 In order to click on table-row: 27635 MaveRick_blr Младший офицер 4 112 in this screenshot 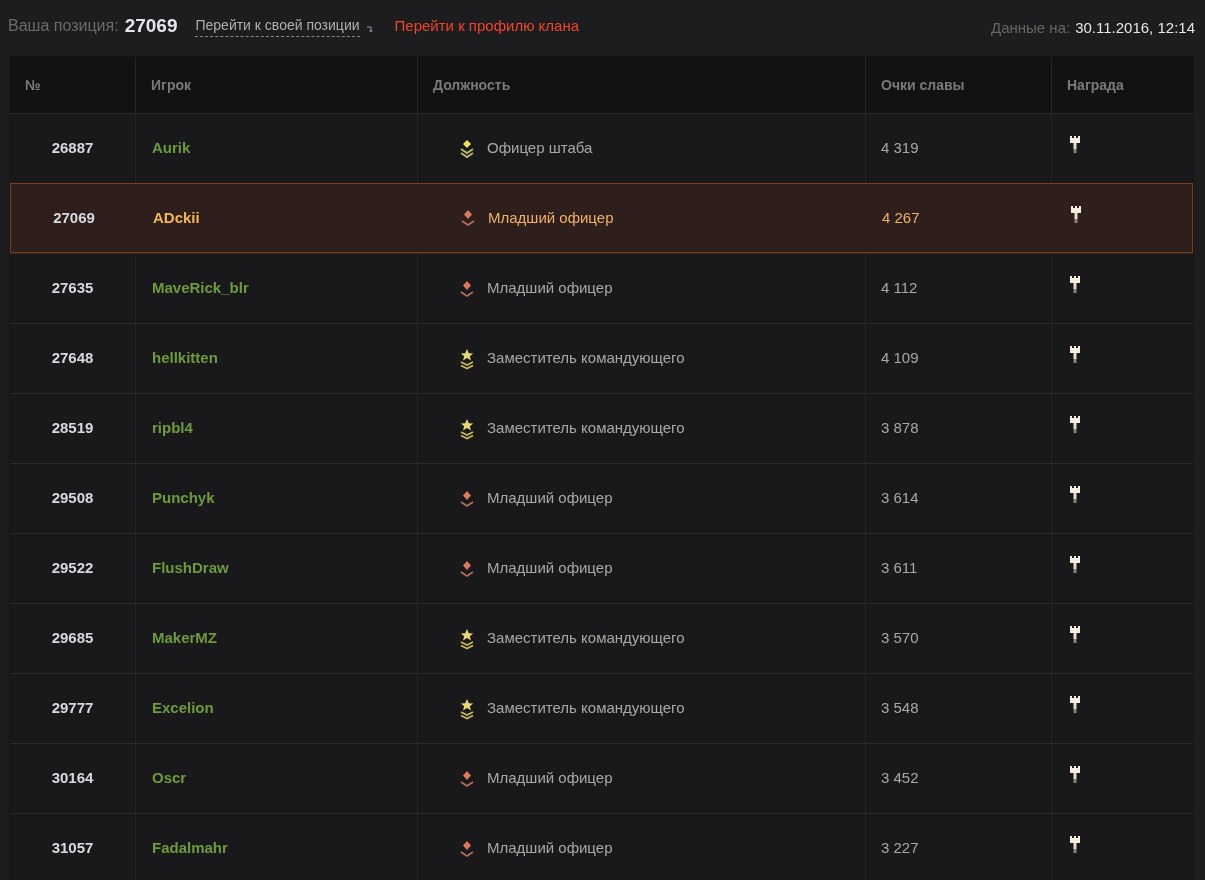, I will do `click(601, 288)`.